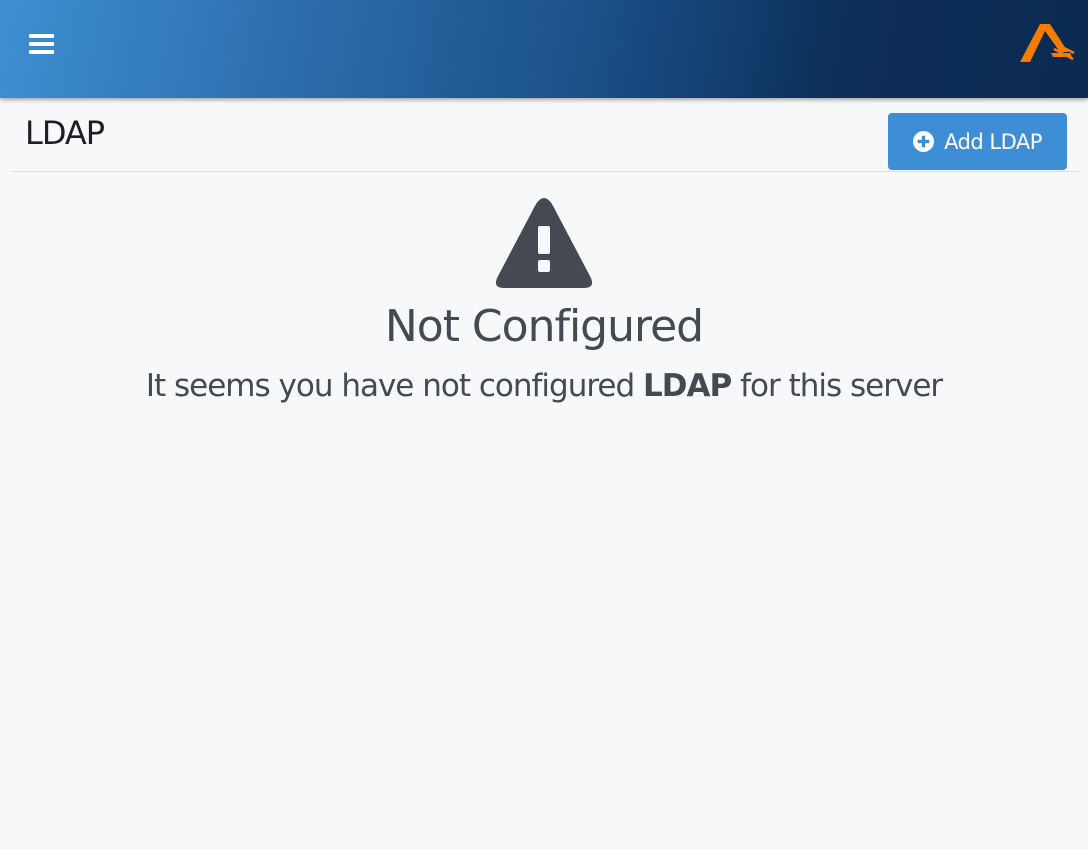 This screenshot has width=1088, height=849. What do you see at coordinates (924, 141) in the screenshot?
I see `plus-circle-icon` at bounding box center [924, 141].